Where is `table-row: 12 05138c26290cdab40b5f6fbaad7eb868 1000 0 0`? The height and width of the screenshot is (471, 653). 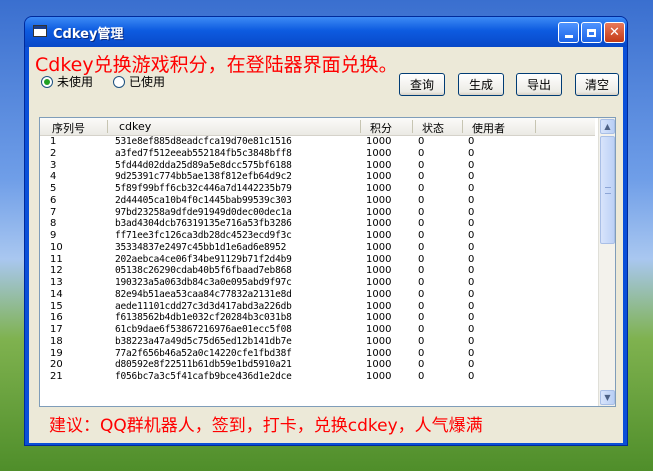 table-row: 12 05138c26290cdab40b5f6fbaad7eb868 1000 0 0 is located at coordinates (317, 271).